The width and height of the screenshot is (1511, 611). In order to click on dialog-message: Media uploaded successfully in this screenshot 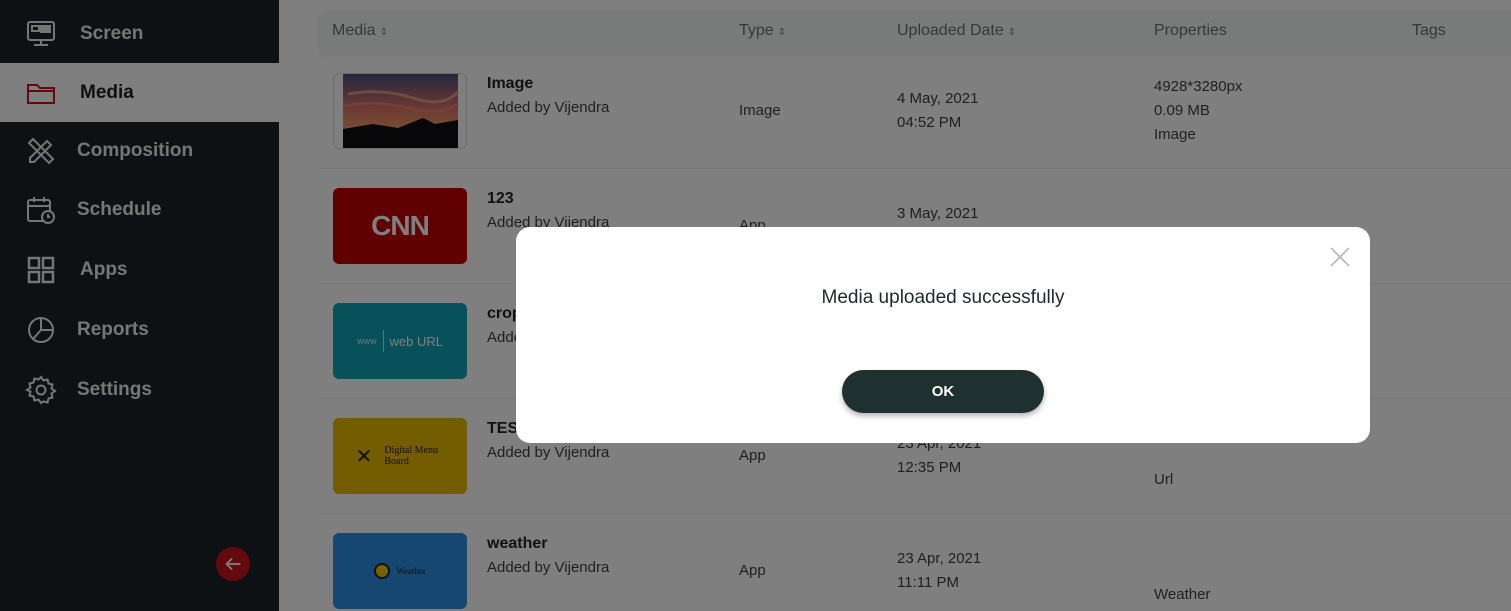, I will do `click(943, 297)`.